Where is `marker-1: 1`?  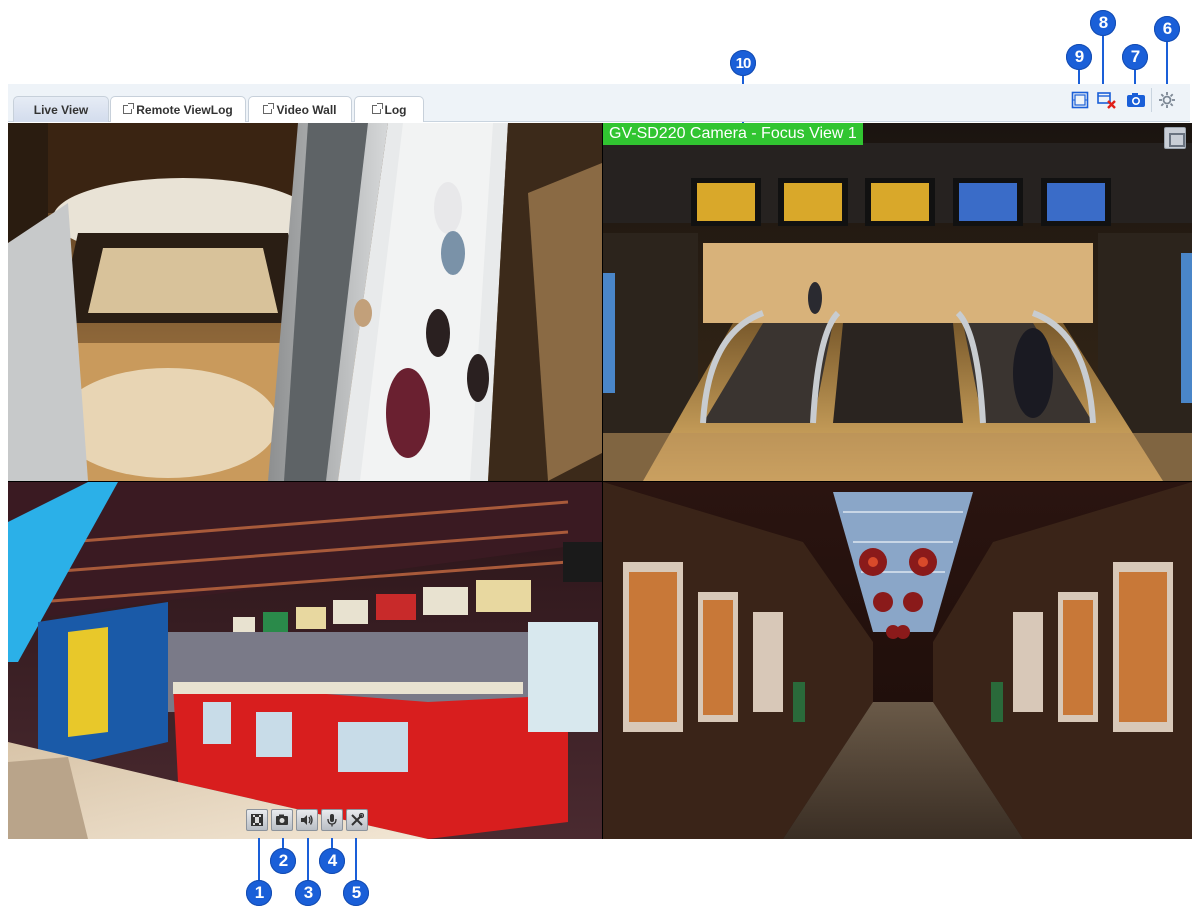 marker-1: 1 is located at coordinates (259, 893).